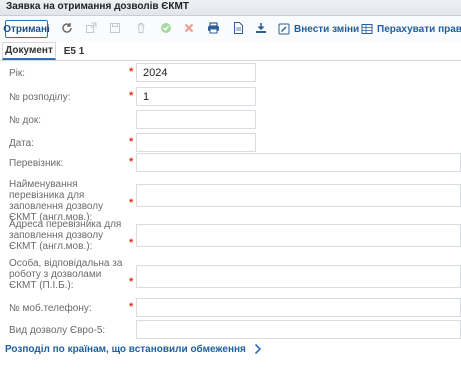 Image resolution: width=461 pixels, height=369 pixels. What do you see at coordinates (298, 307) in the screenshot?
I see `mobile-phone-field` at bounding box center [298, 307].